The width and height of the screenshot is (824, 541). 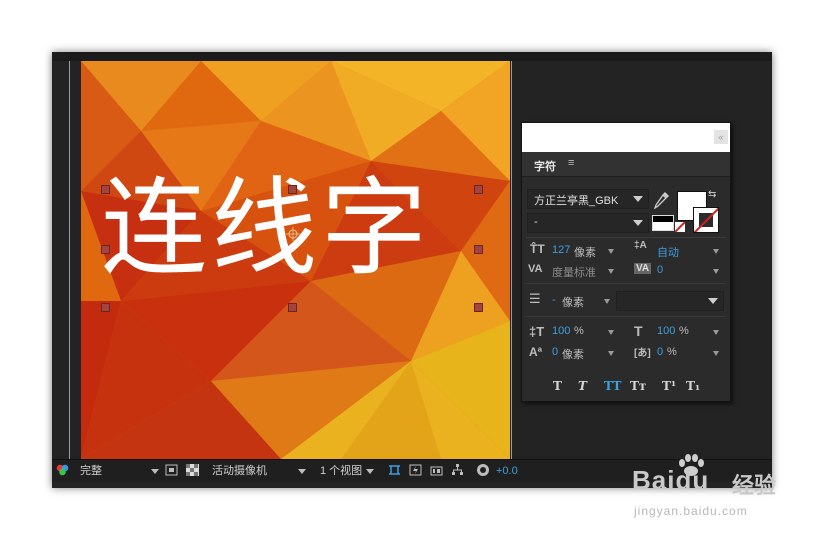 I want to click on font-size-value: 127, so click(x=561, y=250).